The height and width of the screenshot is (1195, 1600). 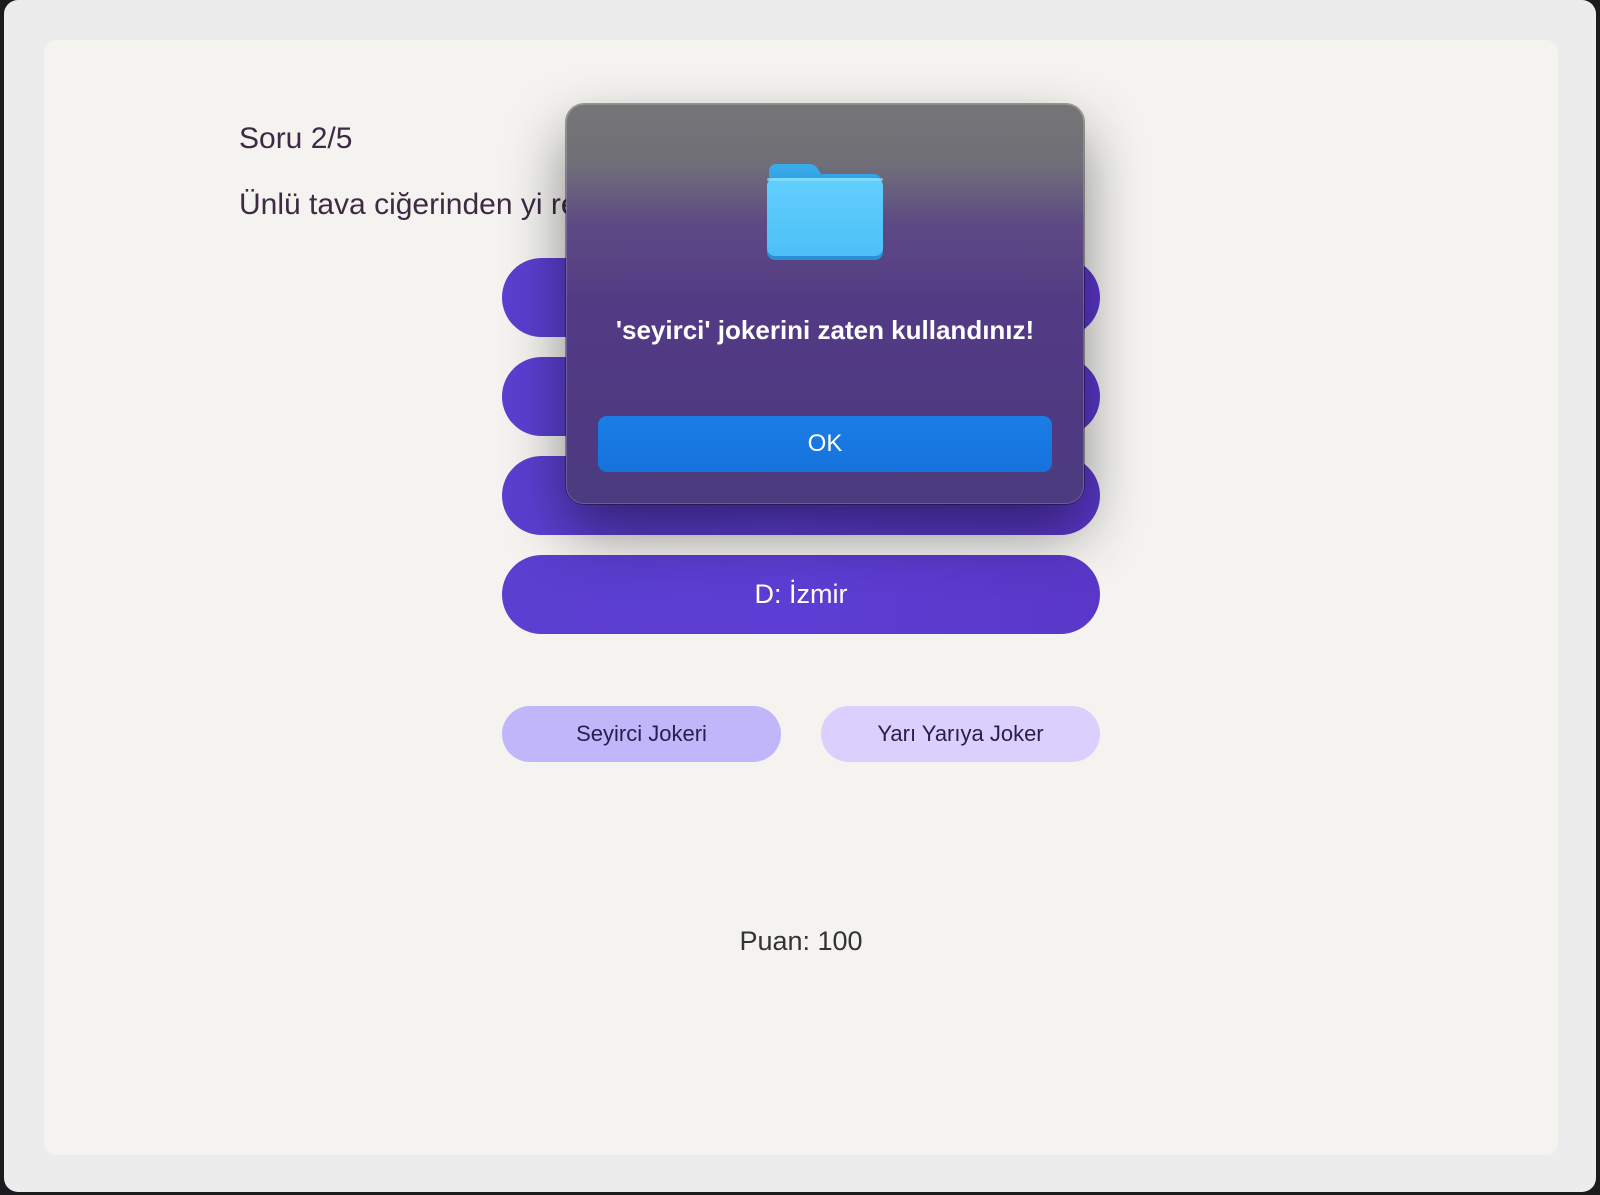 What do you see at coordinates (641, 734) in the screenshot?
I see `audience-joker-button: Seyirci Jokeri` at bounding box center [641, 734].